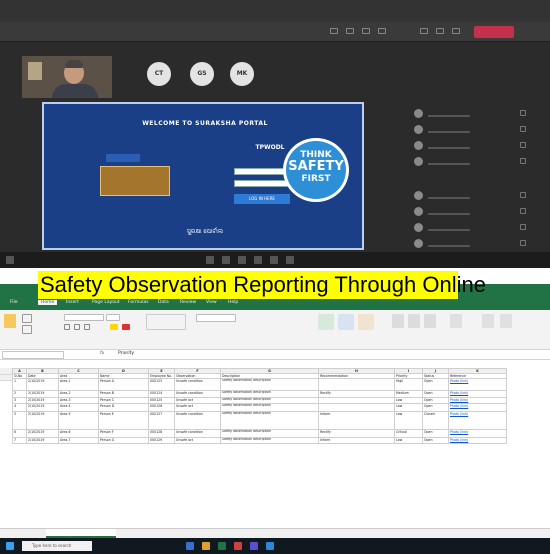 Image resolution: width=550 pixels, height=554 pixels. What do you see at coordinates (456, 31) in the screenshot?
I see `share-icon` at bounding box center [456, 31].